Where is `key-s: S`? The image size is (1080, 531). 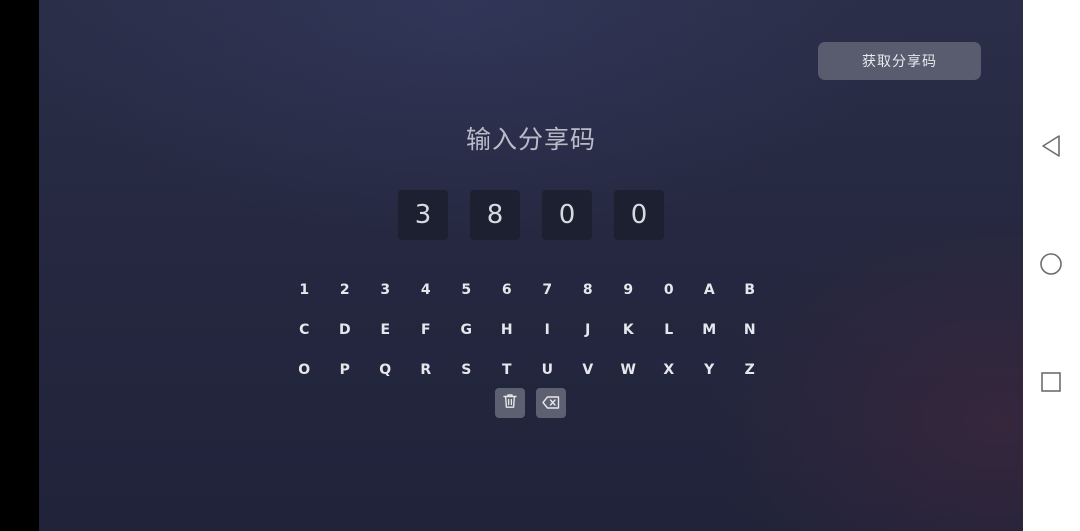 key-s: S is located at coordinates (466, 370).